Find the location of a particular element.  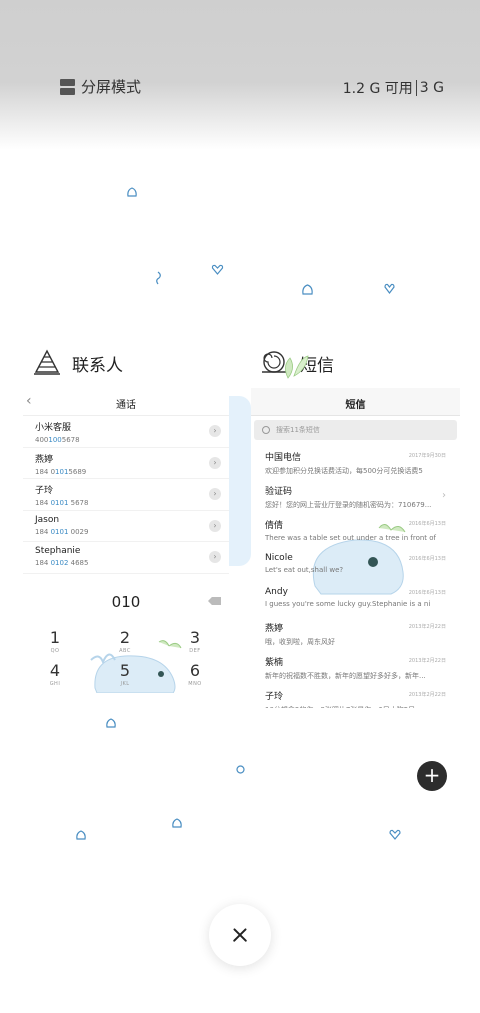

messages-title: 短信 is located at coordinates (355, 405).